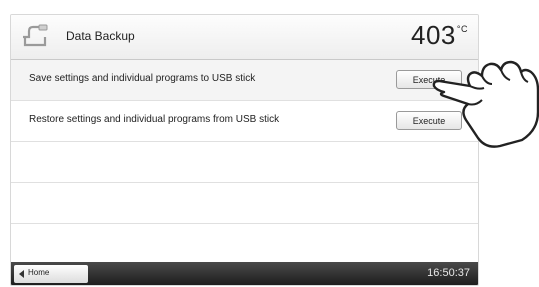 The width and height of the screenshot is (539, 287). Describe the element at coordinates (21, 274) in the screenshot. I see `back-arrow-icon` at that location.